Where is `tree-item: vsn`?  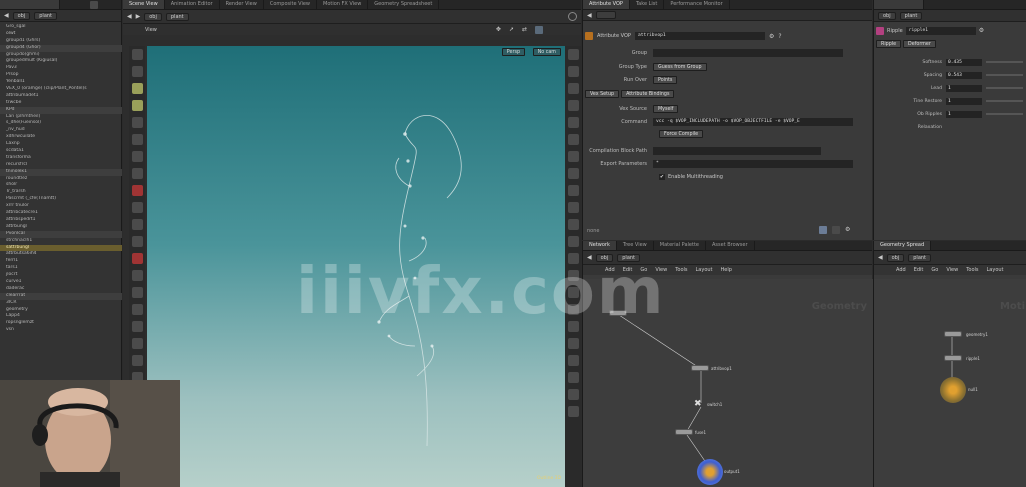 tree-item: vsn is located at coordinates (61, 330).